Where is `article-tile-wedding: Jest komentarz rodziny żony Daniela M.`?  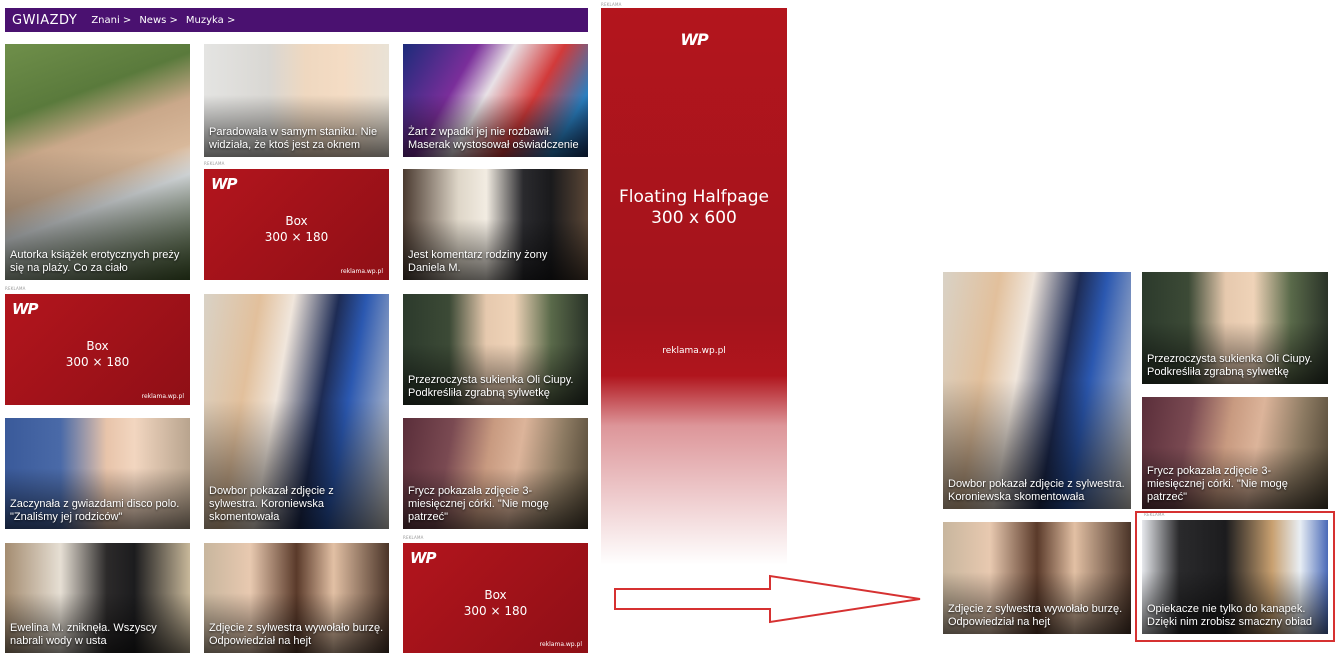 article-tile-wedding: Jest komentarz rodziny żony Daniela M. is located at coordinates (495, 224).